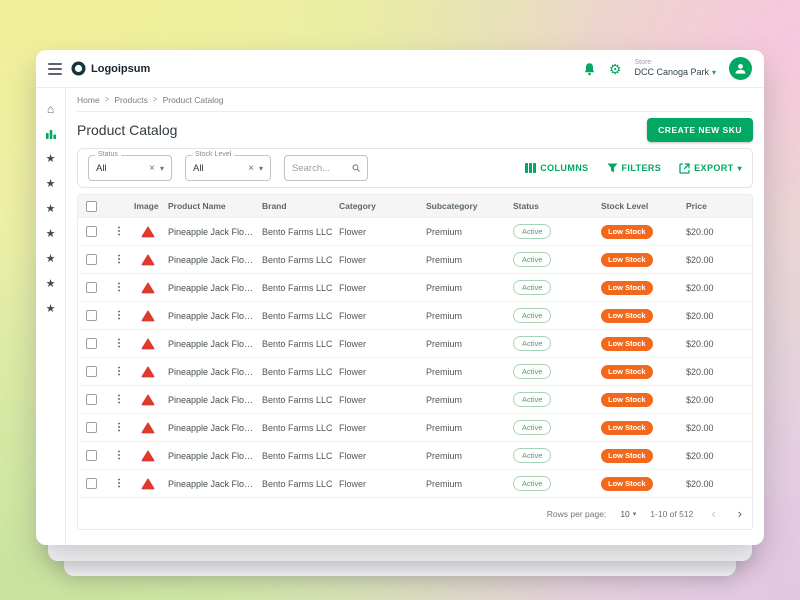  What do you see at coordinates (615, 69) in the screenshot?
I see `gear-icon: ⚙` at bounding box center [615, 69].